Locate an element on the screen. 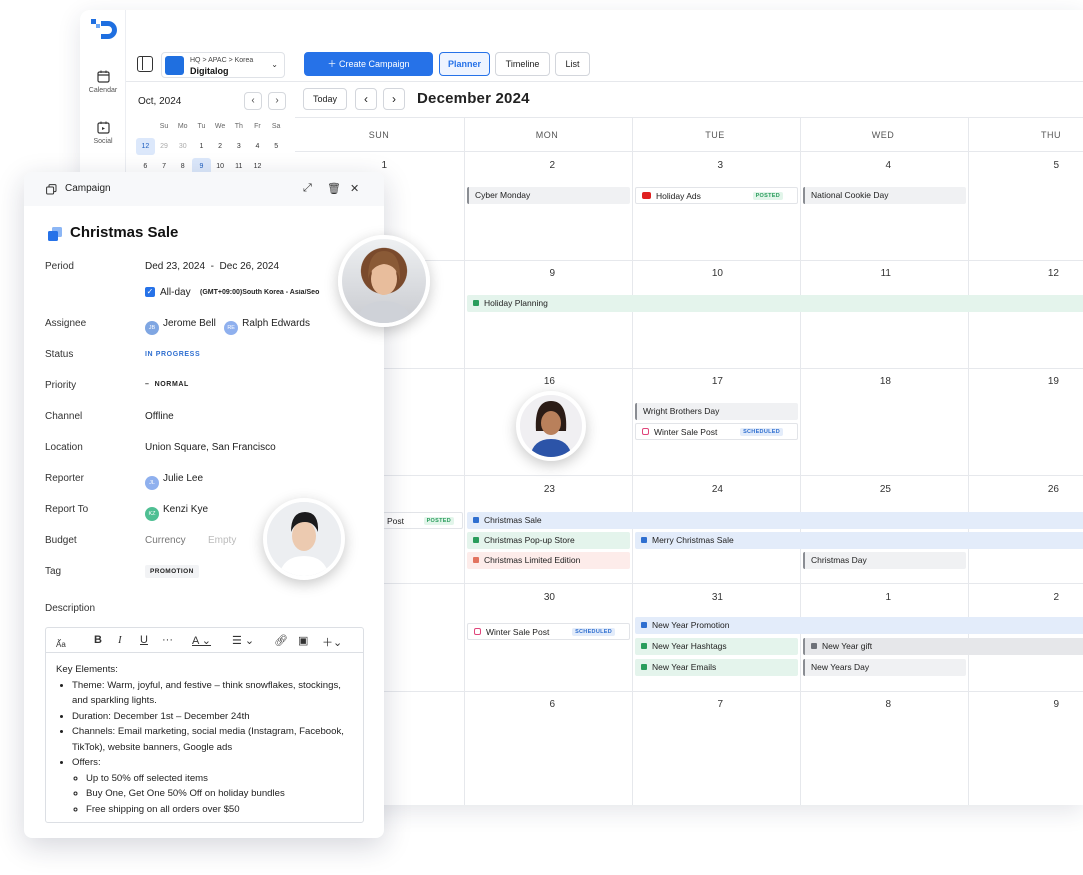 This screenshot has width=1083, height=875. nav-calendar-label: Calendar is located at coordinates (103, 90).